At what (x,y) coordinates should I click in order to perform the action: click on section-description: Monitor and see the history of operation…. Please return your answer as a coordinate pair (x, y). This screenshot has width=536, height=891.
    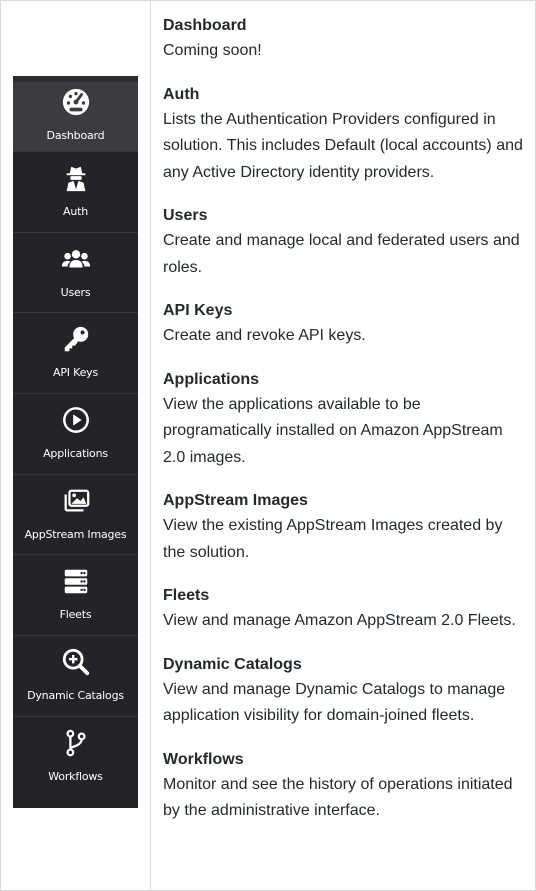
    Looking at the image, I should click on (338, 797).